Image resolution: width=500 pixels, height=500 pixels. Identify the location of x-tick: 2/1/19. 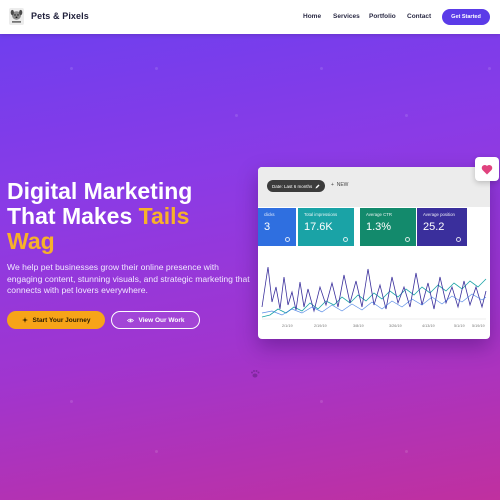
(287, 326).